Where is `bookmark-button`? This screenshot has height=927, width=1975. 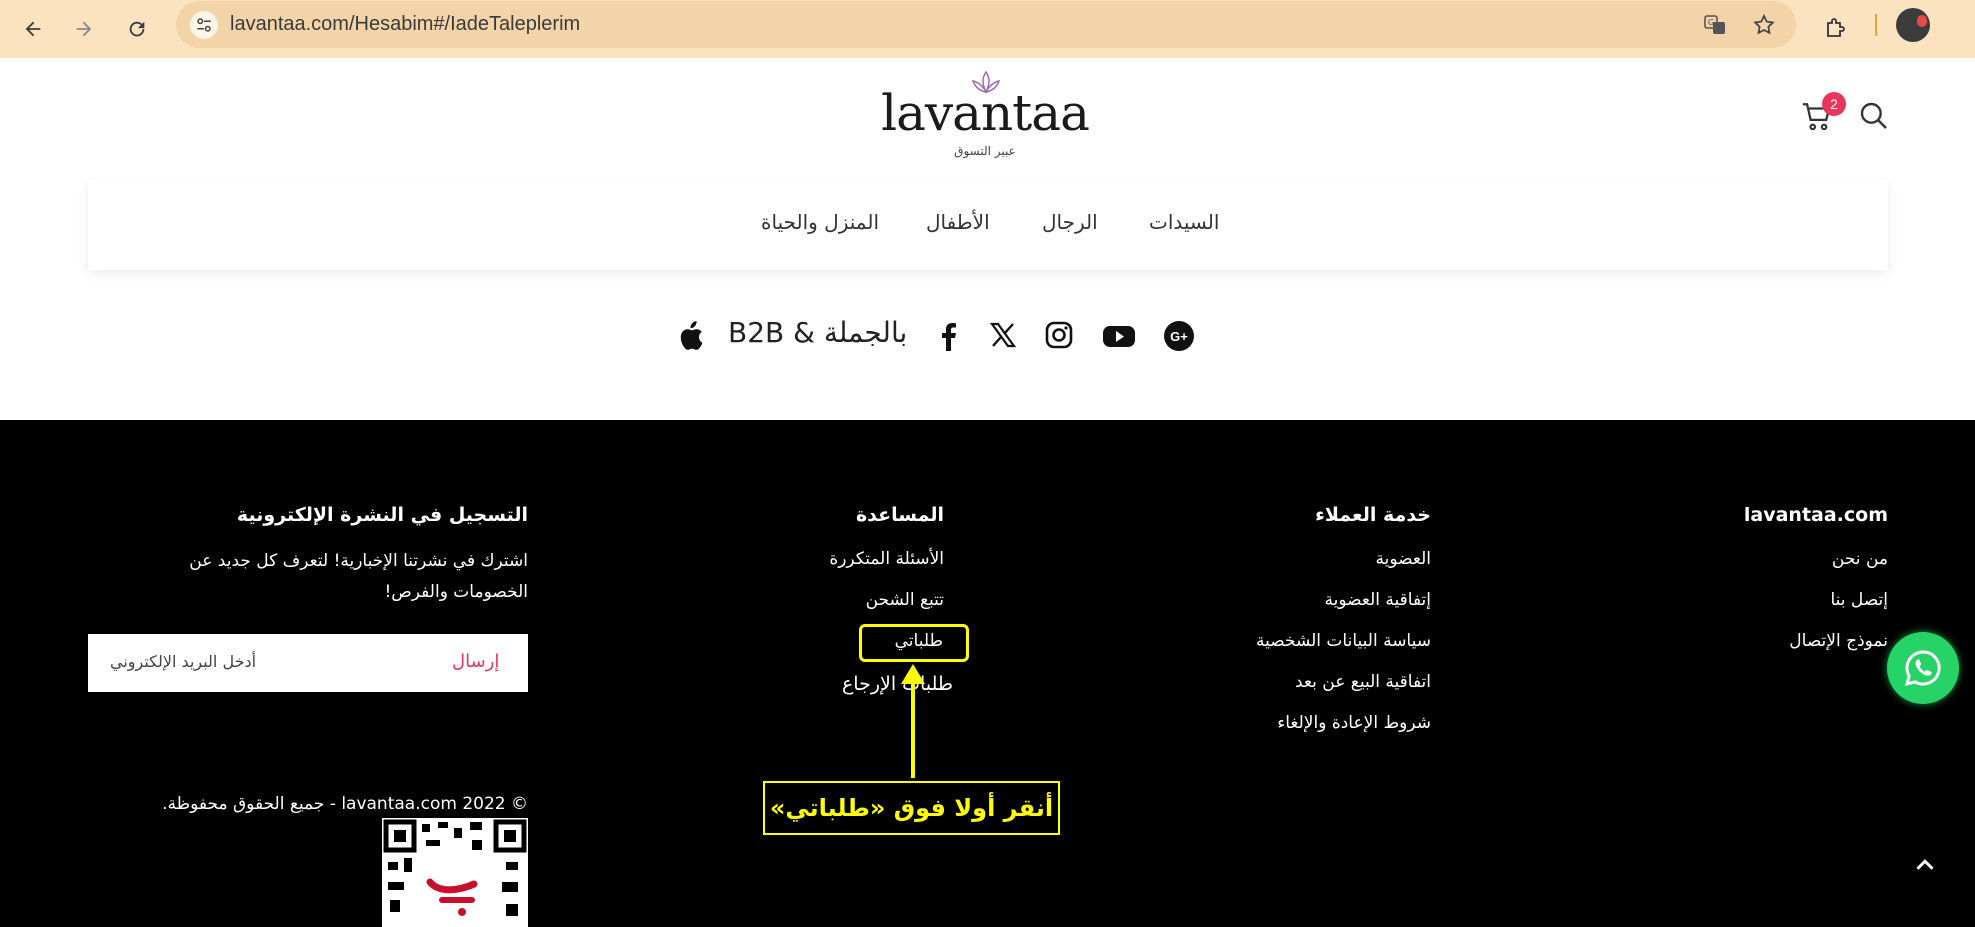
bookmark-button is located at coordinates (1764, 25).